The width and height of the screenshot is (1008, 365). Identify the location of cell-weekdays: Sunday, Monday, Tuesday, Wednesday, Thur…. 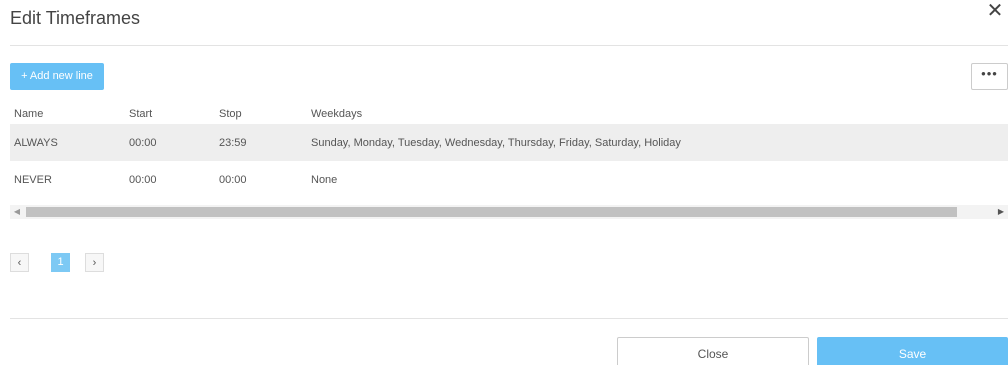
(496, 142).